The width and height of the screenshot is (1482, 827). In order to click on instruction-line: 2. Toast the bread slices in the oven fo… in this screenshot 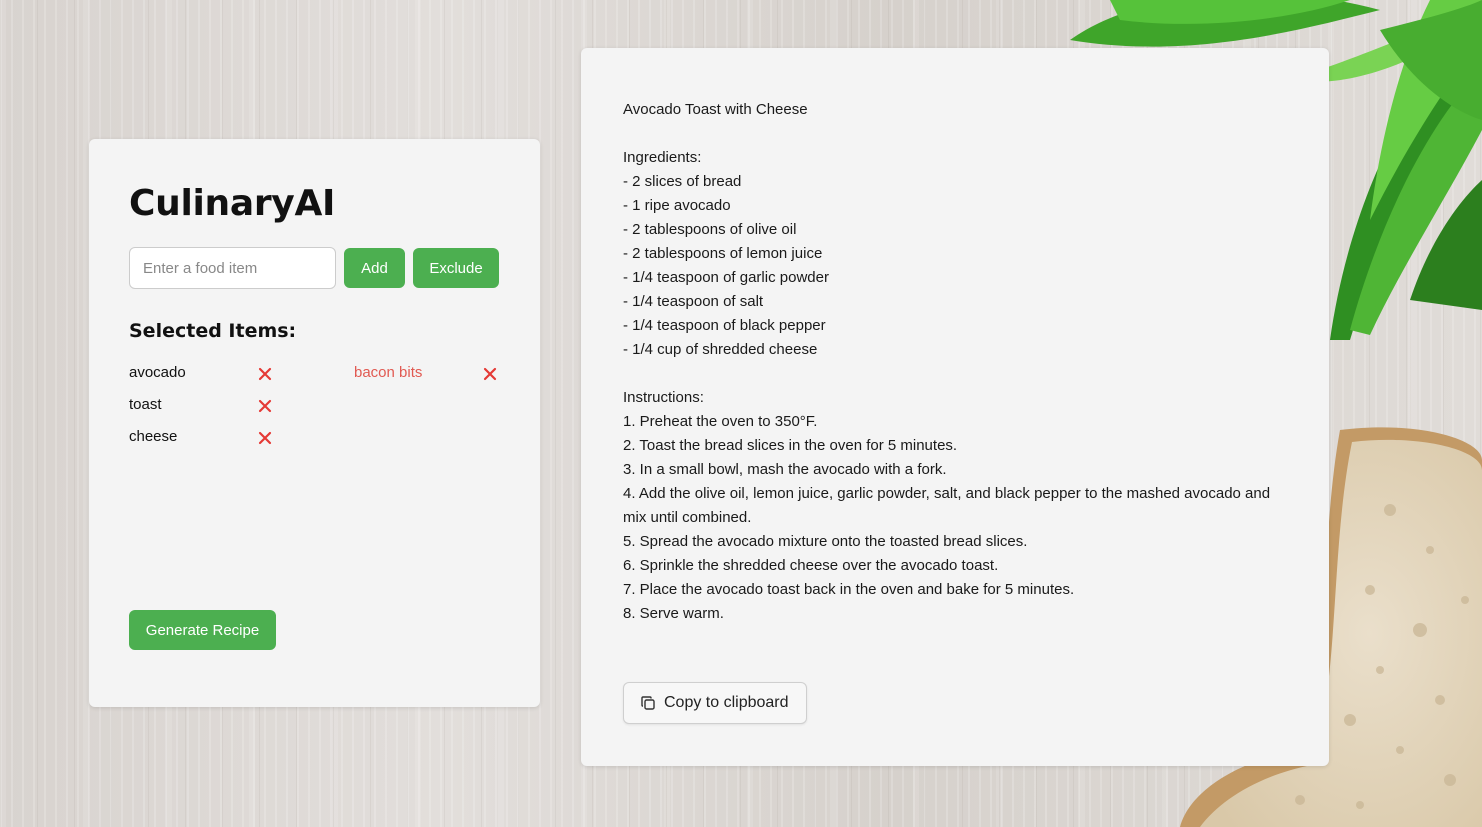, I will do `click(790, 445)`.